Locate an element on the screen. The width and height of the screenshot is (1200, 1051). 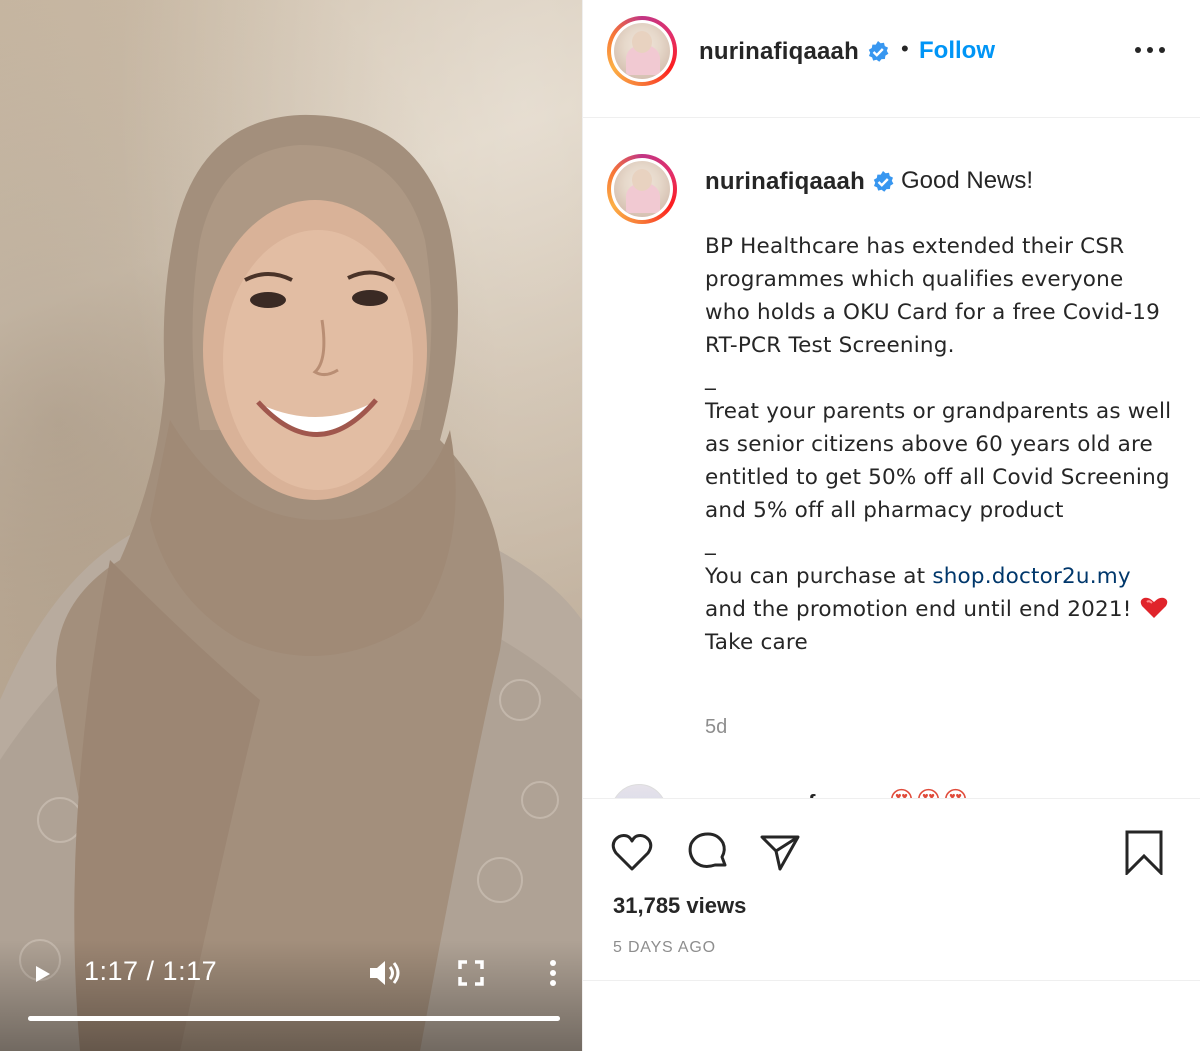
shop-link: shop.doctor2u.my is located at coordinates (1031, 576).